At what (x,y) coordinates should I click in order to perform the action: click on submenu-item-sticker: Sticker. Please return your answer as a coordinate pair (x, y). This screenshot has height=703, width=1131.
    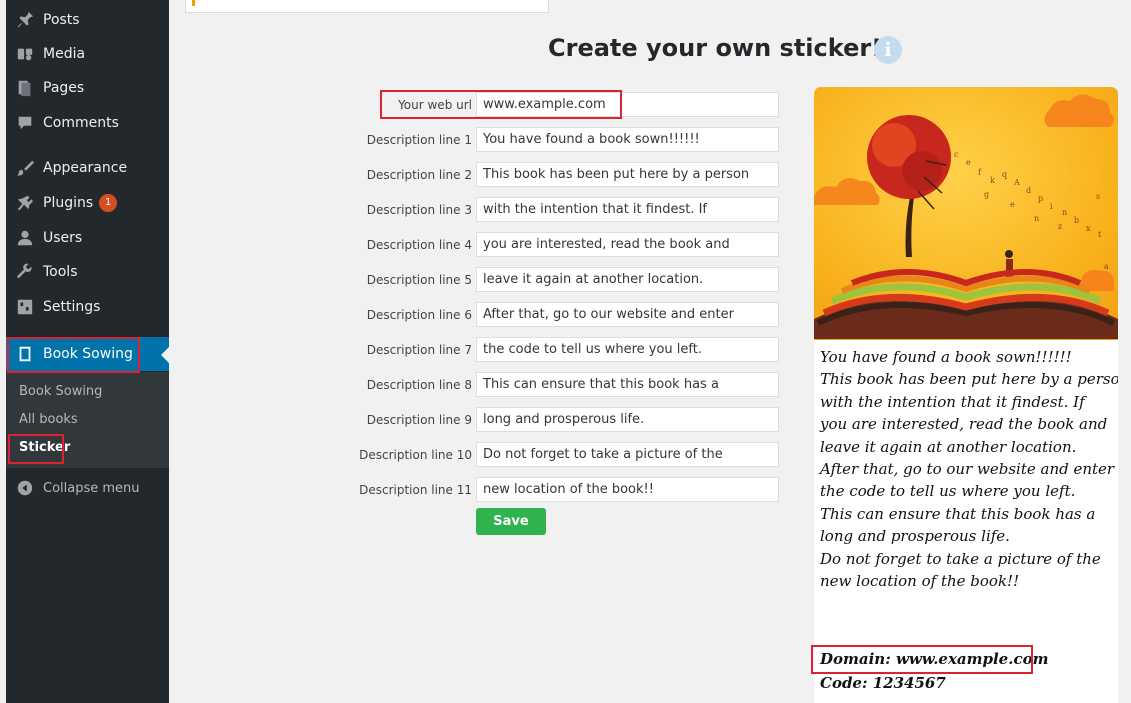
    Looking at the image, I should click on (44, 447).